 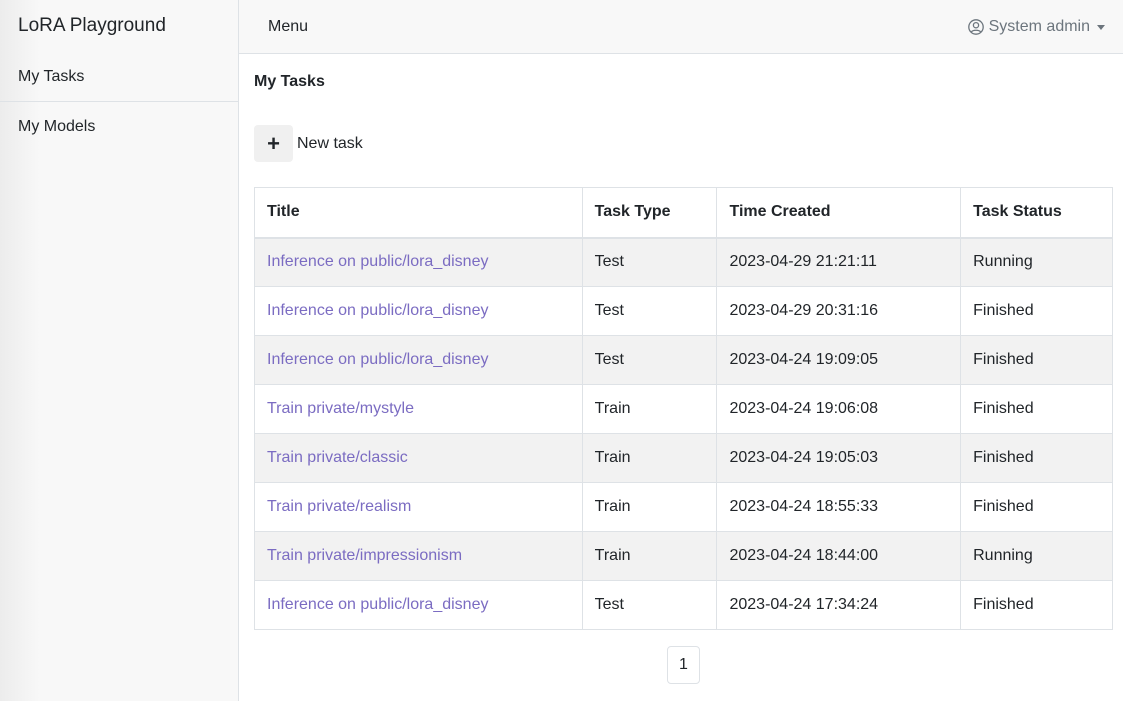 I want to click on column-header-title: Title, so click(x=418, y=213).